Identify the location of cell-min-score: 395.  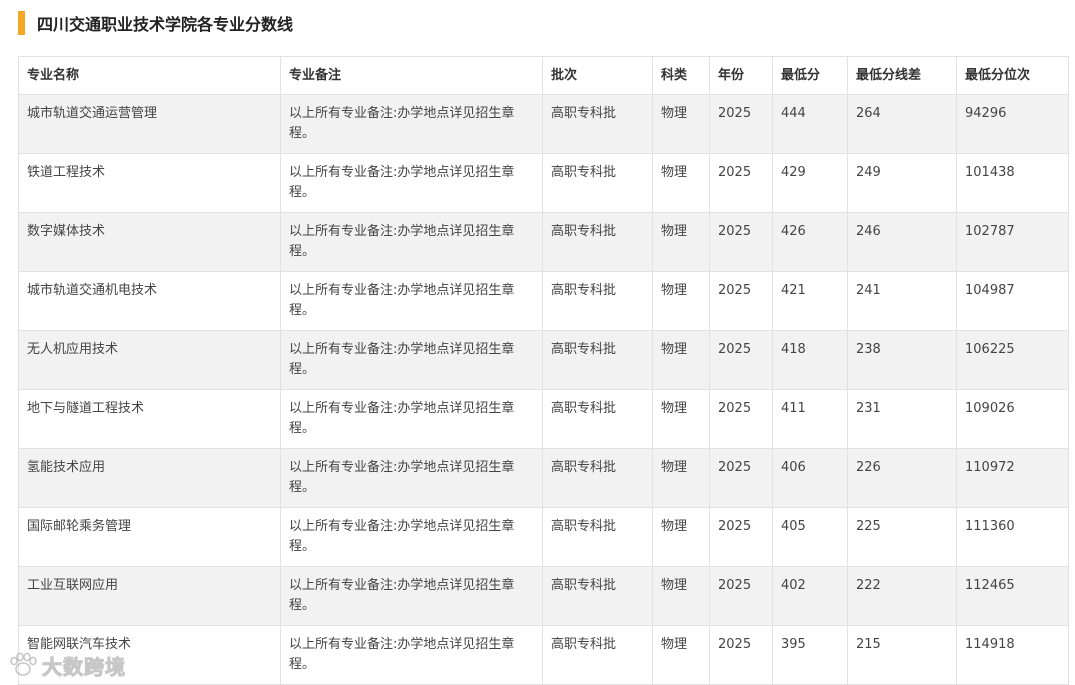
(810, 655).